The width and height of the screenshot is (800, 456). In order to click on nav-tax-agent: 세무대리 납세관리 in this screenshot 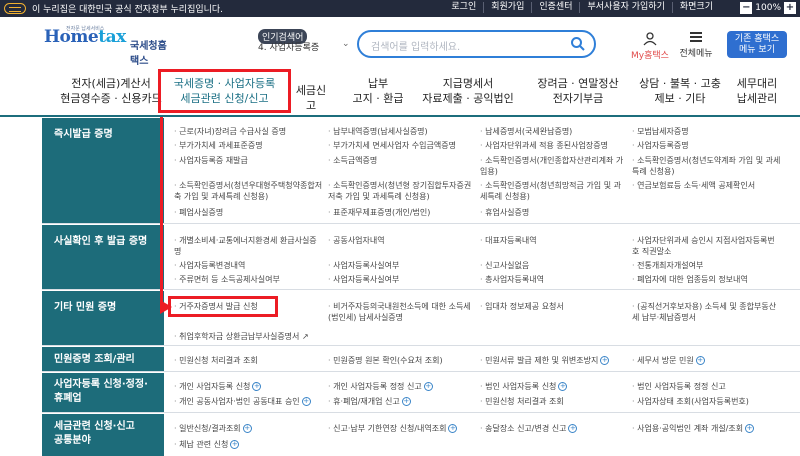, I will do `click(757, 91)`.